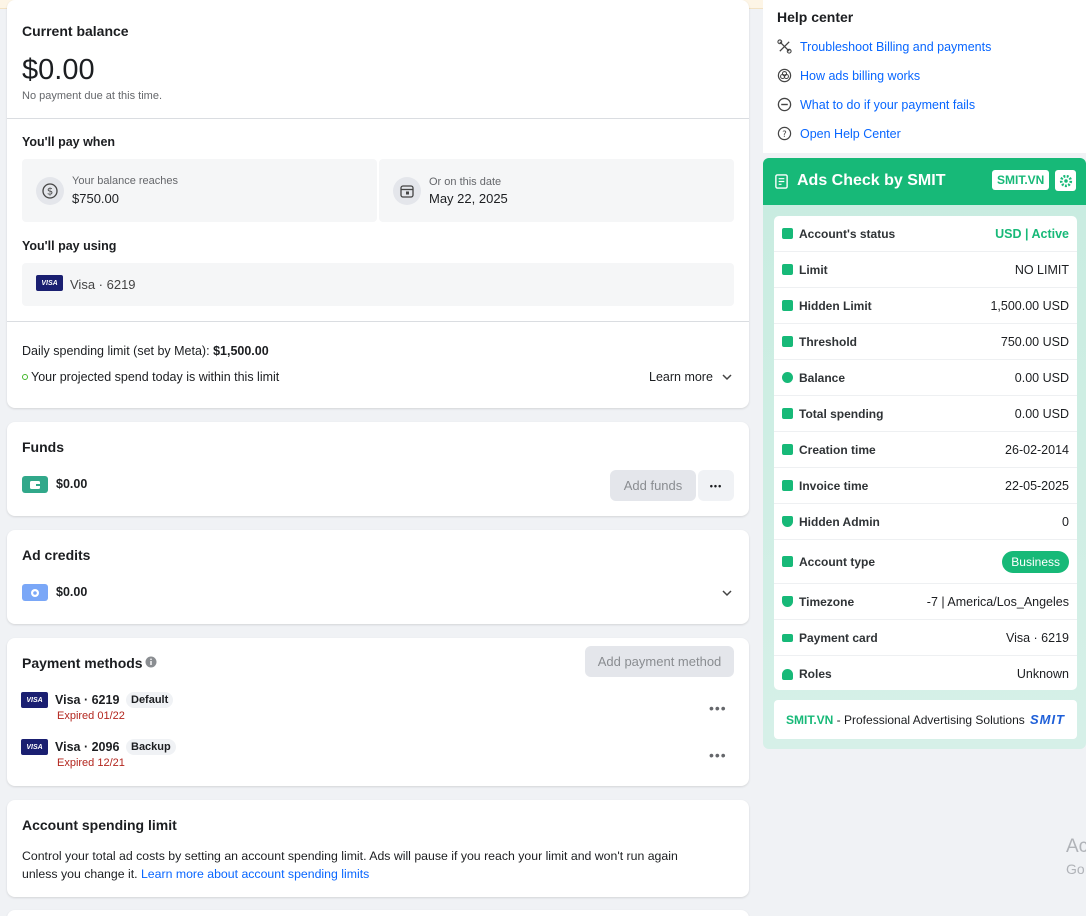 The height and width of the screenshot is (916, 1086). What do you see at coordinates (72, 592) in the screenshot?
I see `ad-credits-amount: $0.00` at bounding box center [72, 592].